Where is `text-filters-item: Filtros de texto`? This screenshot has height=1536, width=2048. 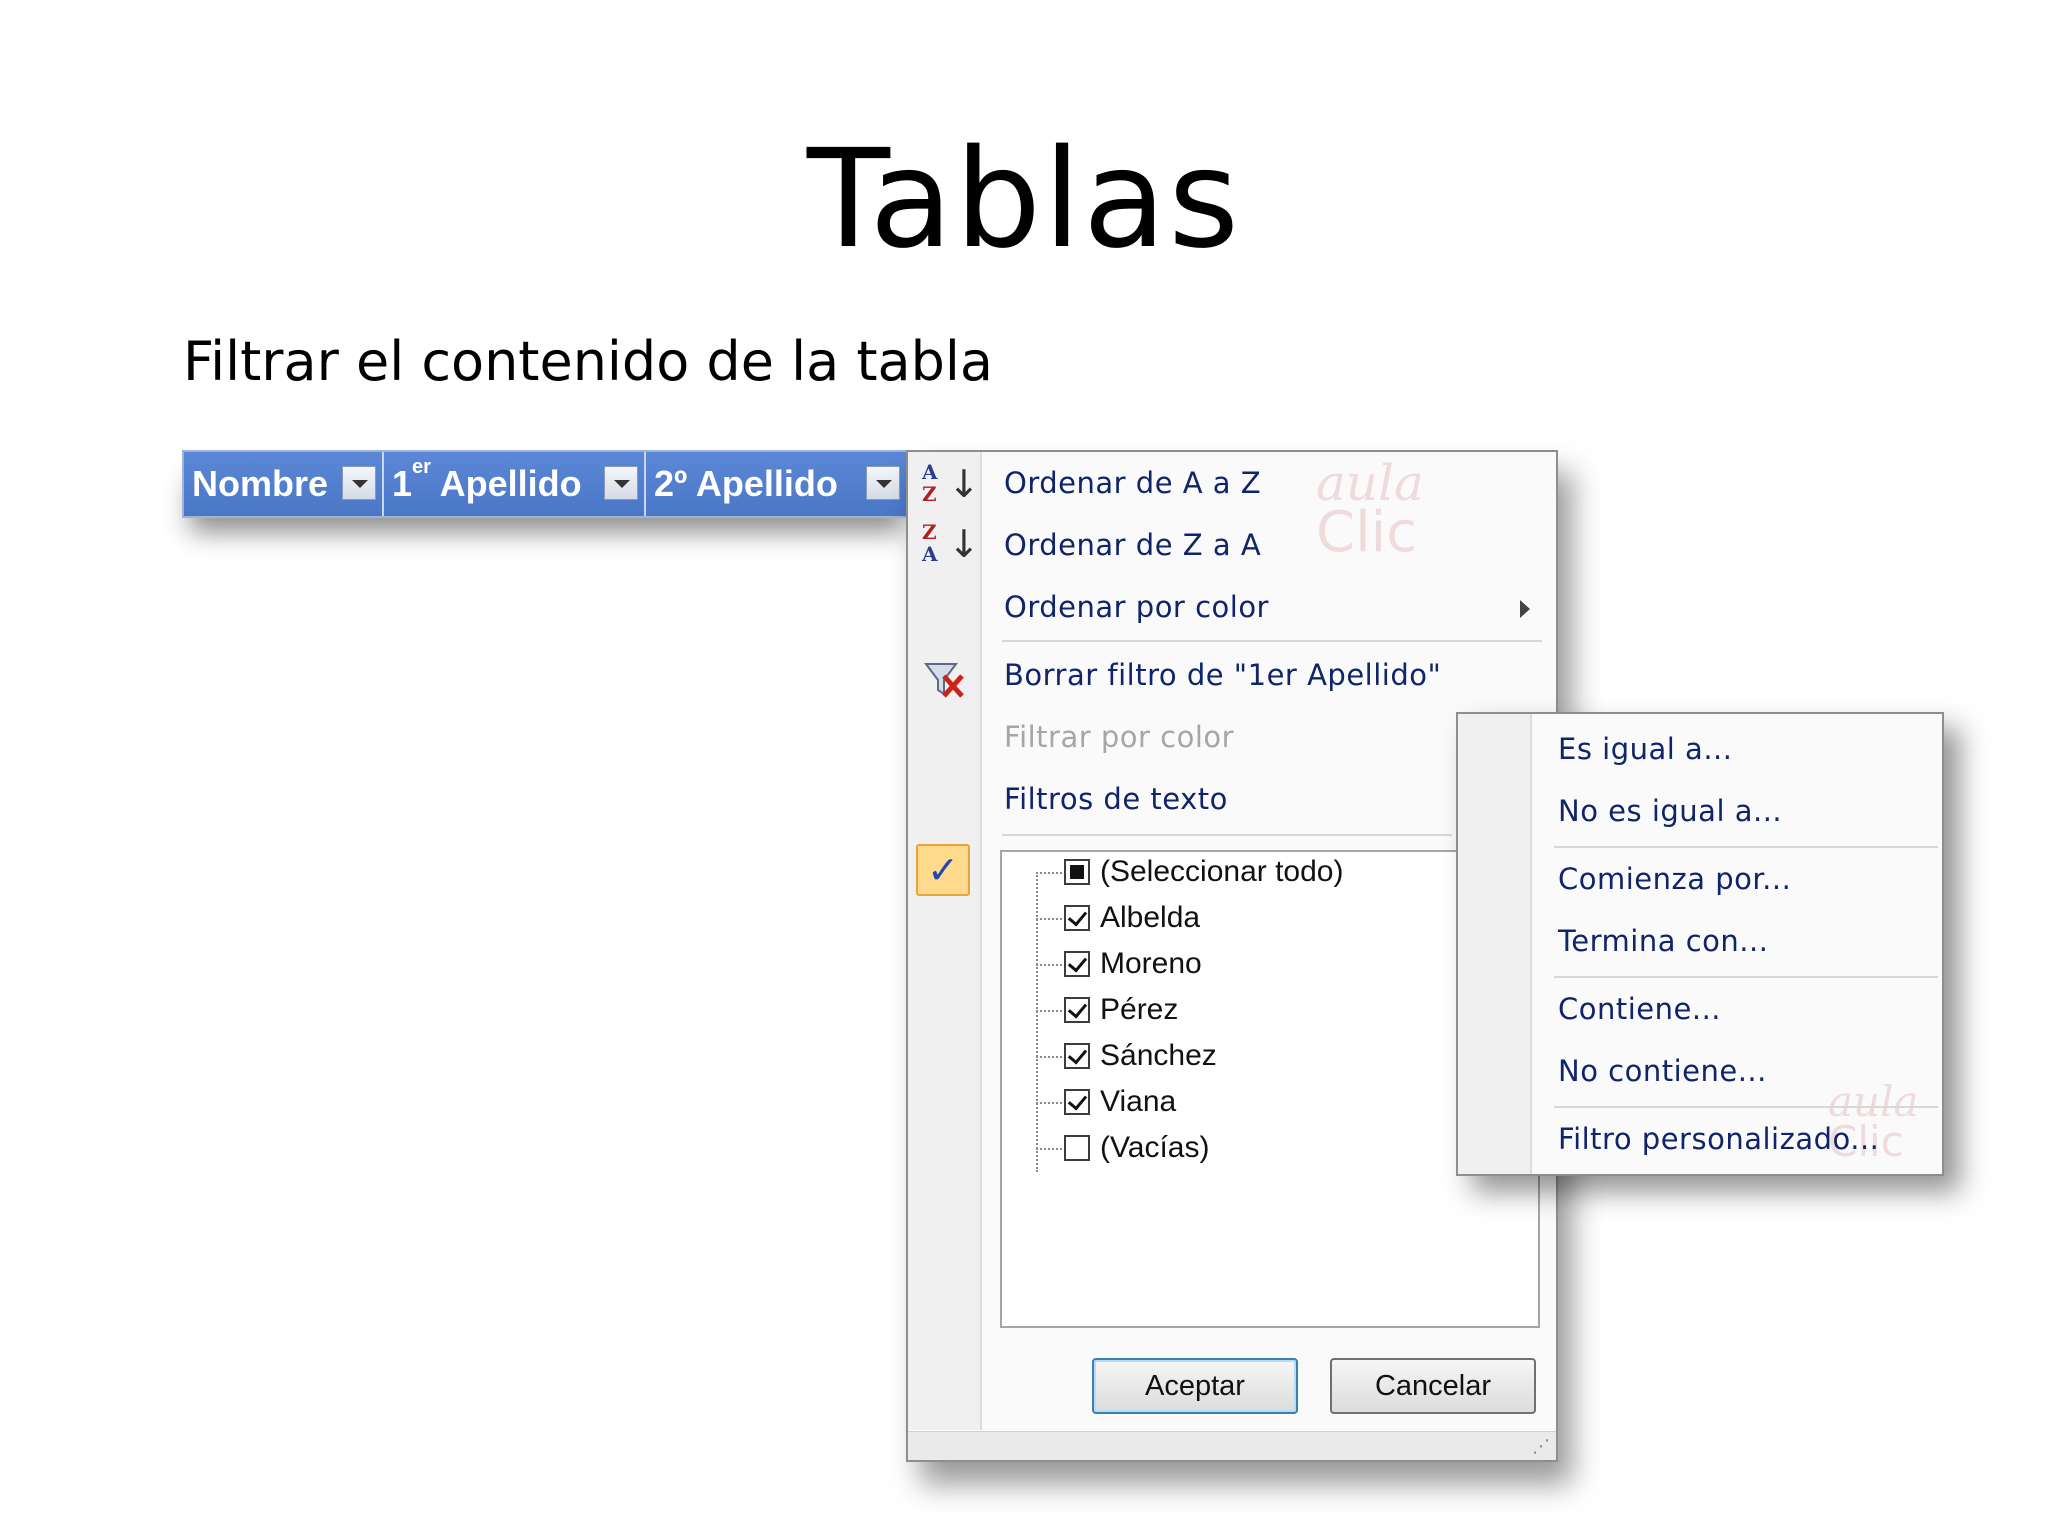 text-filters-item: Filtros de texto is located at coordinates (1116, 799).